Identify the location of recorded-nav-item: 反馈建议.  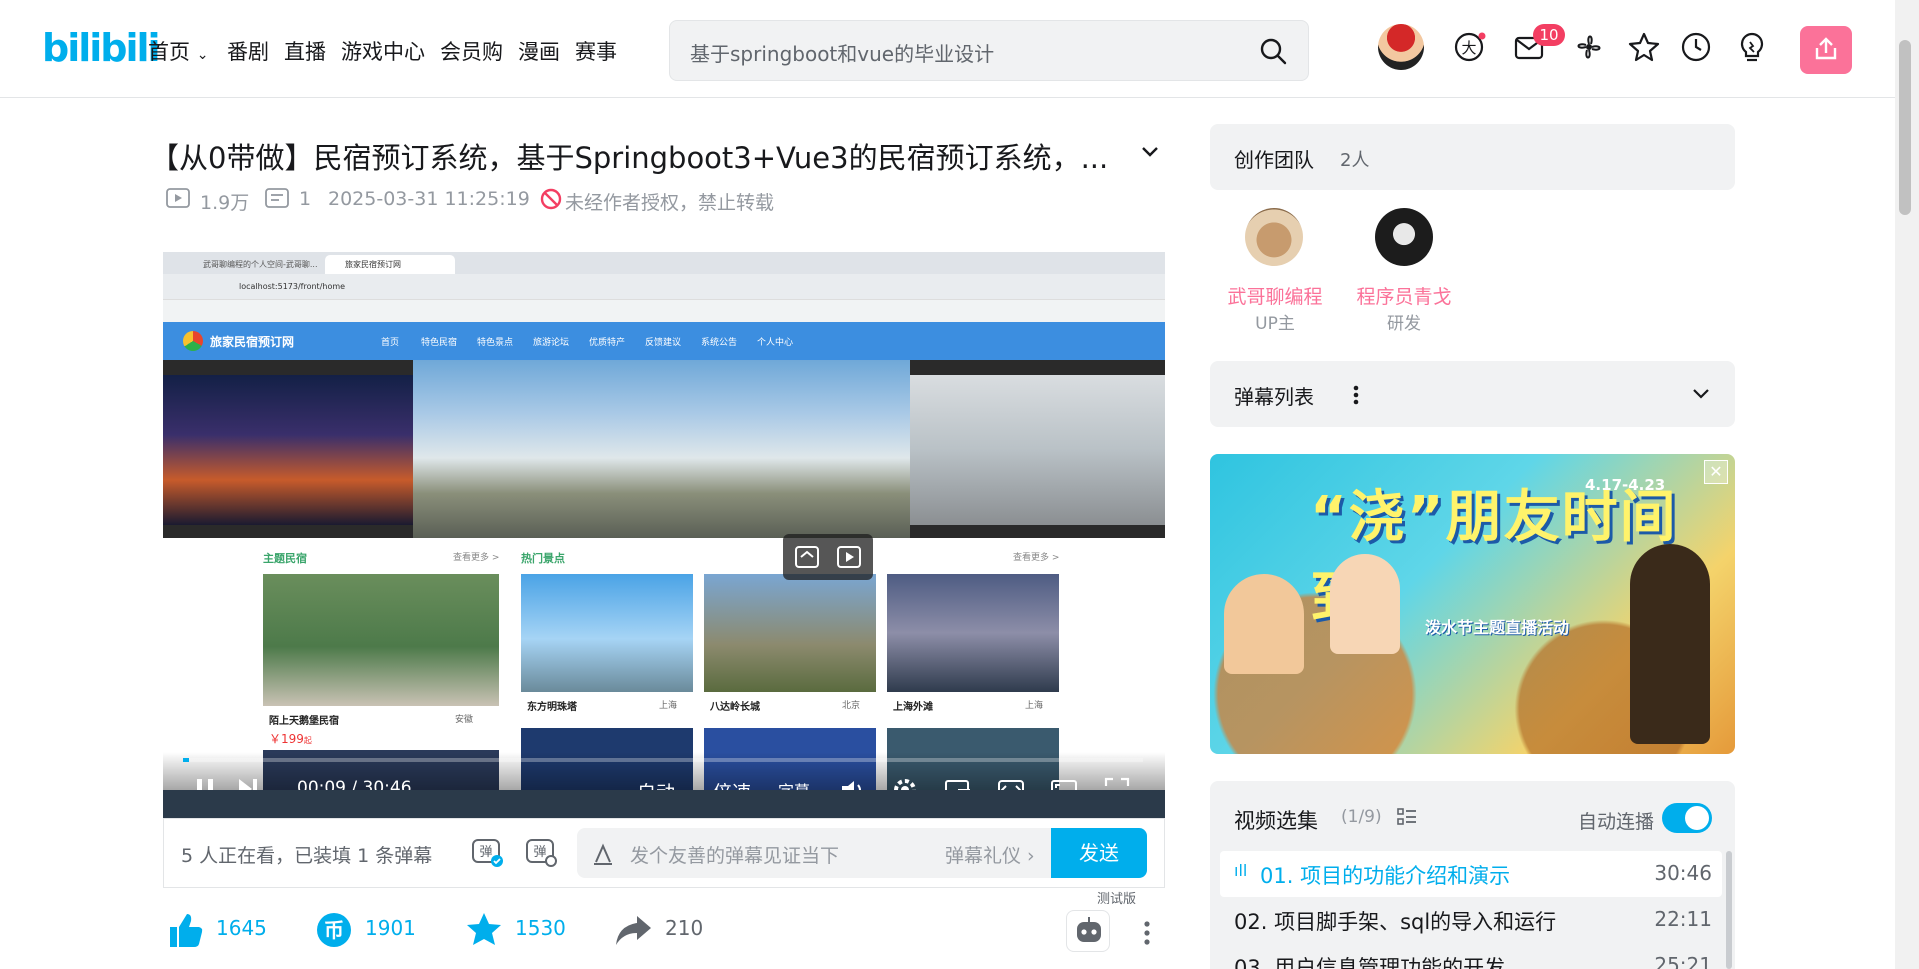
(663, 343).